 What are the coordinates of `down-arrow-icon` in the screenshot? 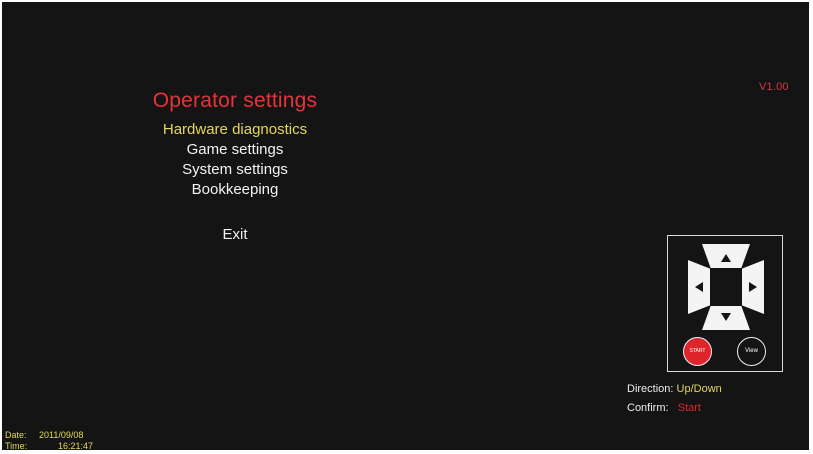 It's located at (726, 317).